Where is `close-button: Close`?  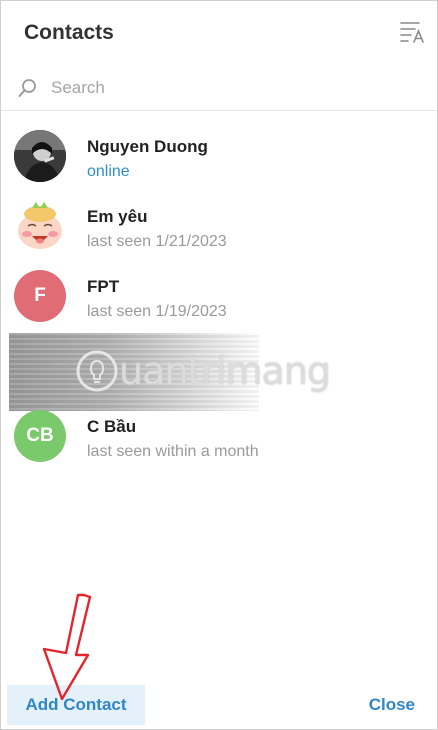
close-button: Close is located at coordinates (392, 705).